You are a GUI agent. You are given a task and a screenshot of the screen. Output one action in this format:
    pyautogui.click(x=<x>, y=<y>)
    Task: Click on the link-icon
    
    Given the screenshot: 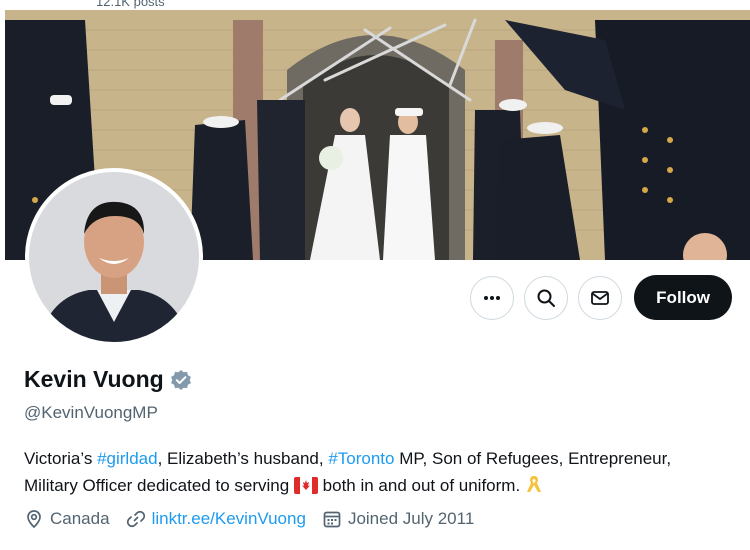 What is the action you would take?
    pyautogui.click(x=135, y=519)
    